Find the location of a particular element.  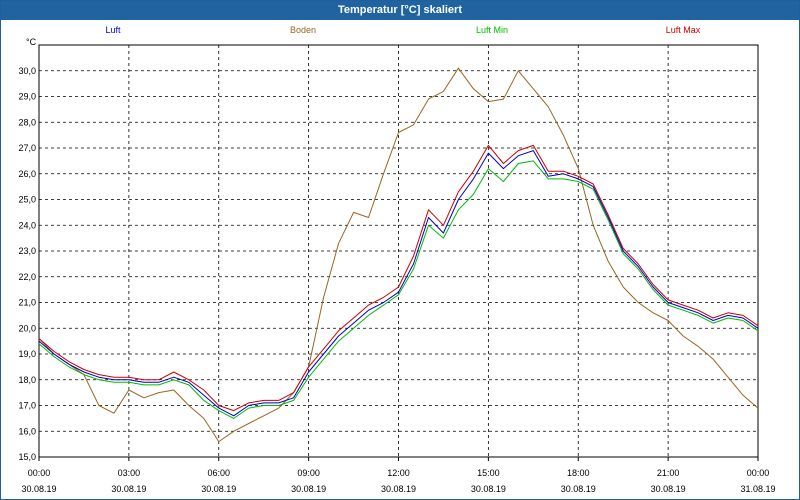

y-tick-label: 17,0 is located at coordinates (27, 406).